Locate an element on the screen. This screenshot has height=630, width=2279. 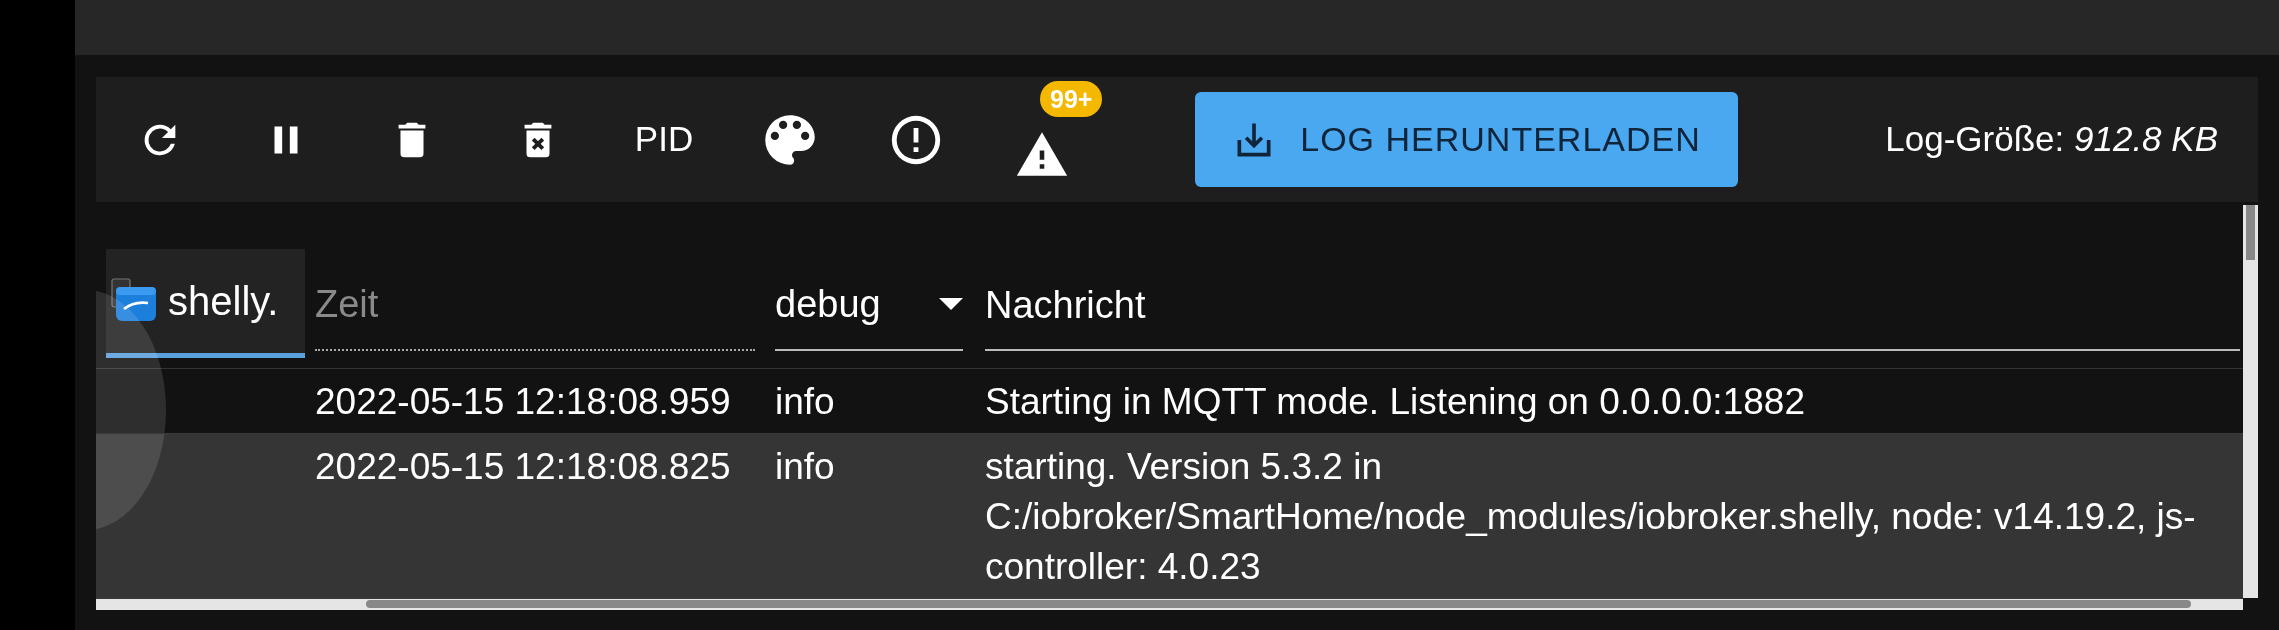
message-text: Starting in MQTT mode. Listening on 0.0.0.0:1882 is located at coordinates (1395, 402).